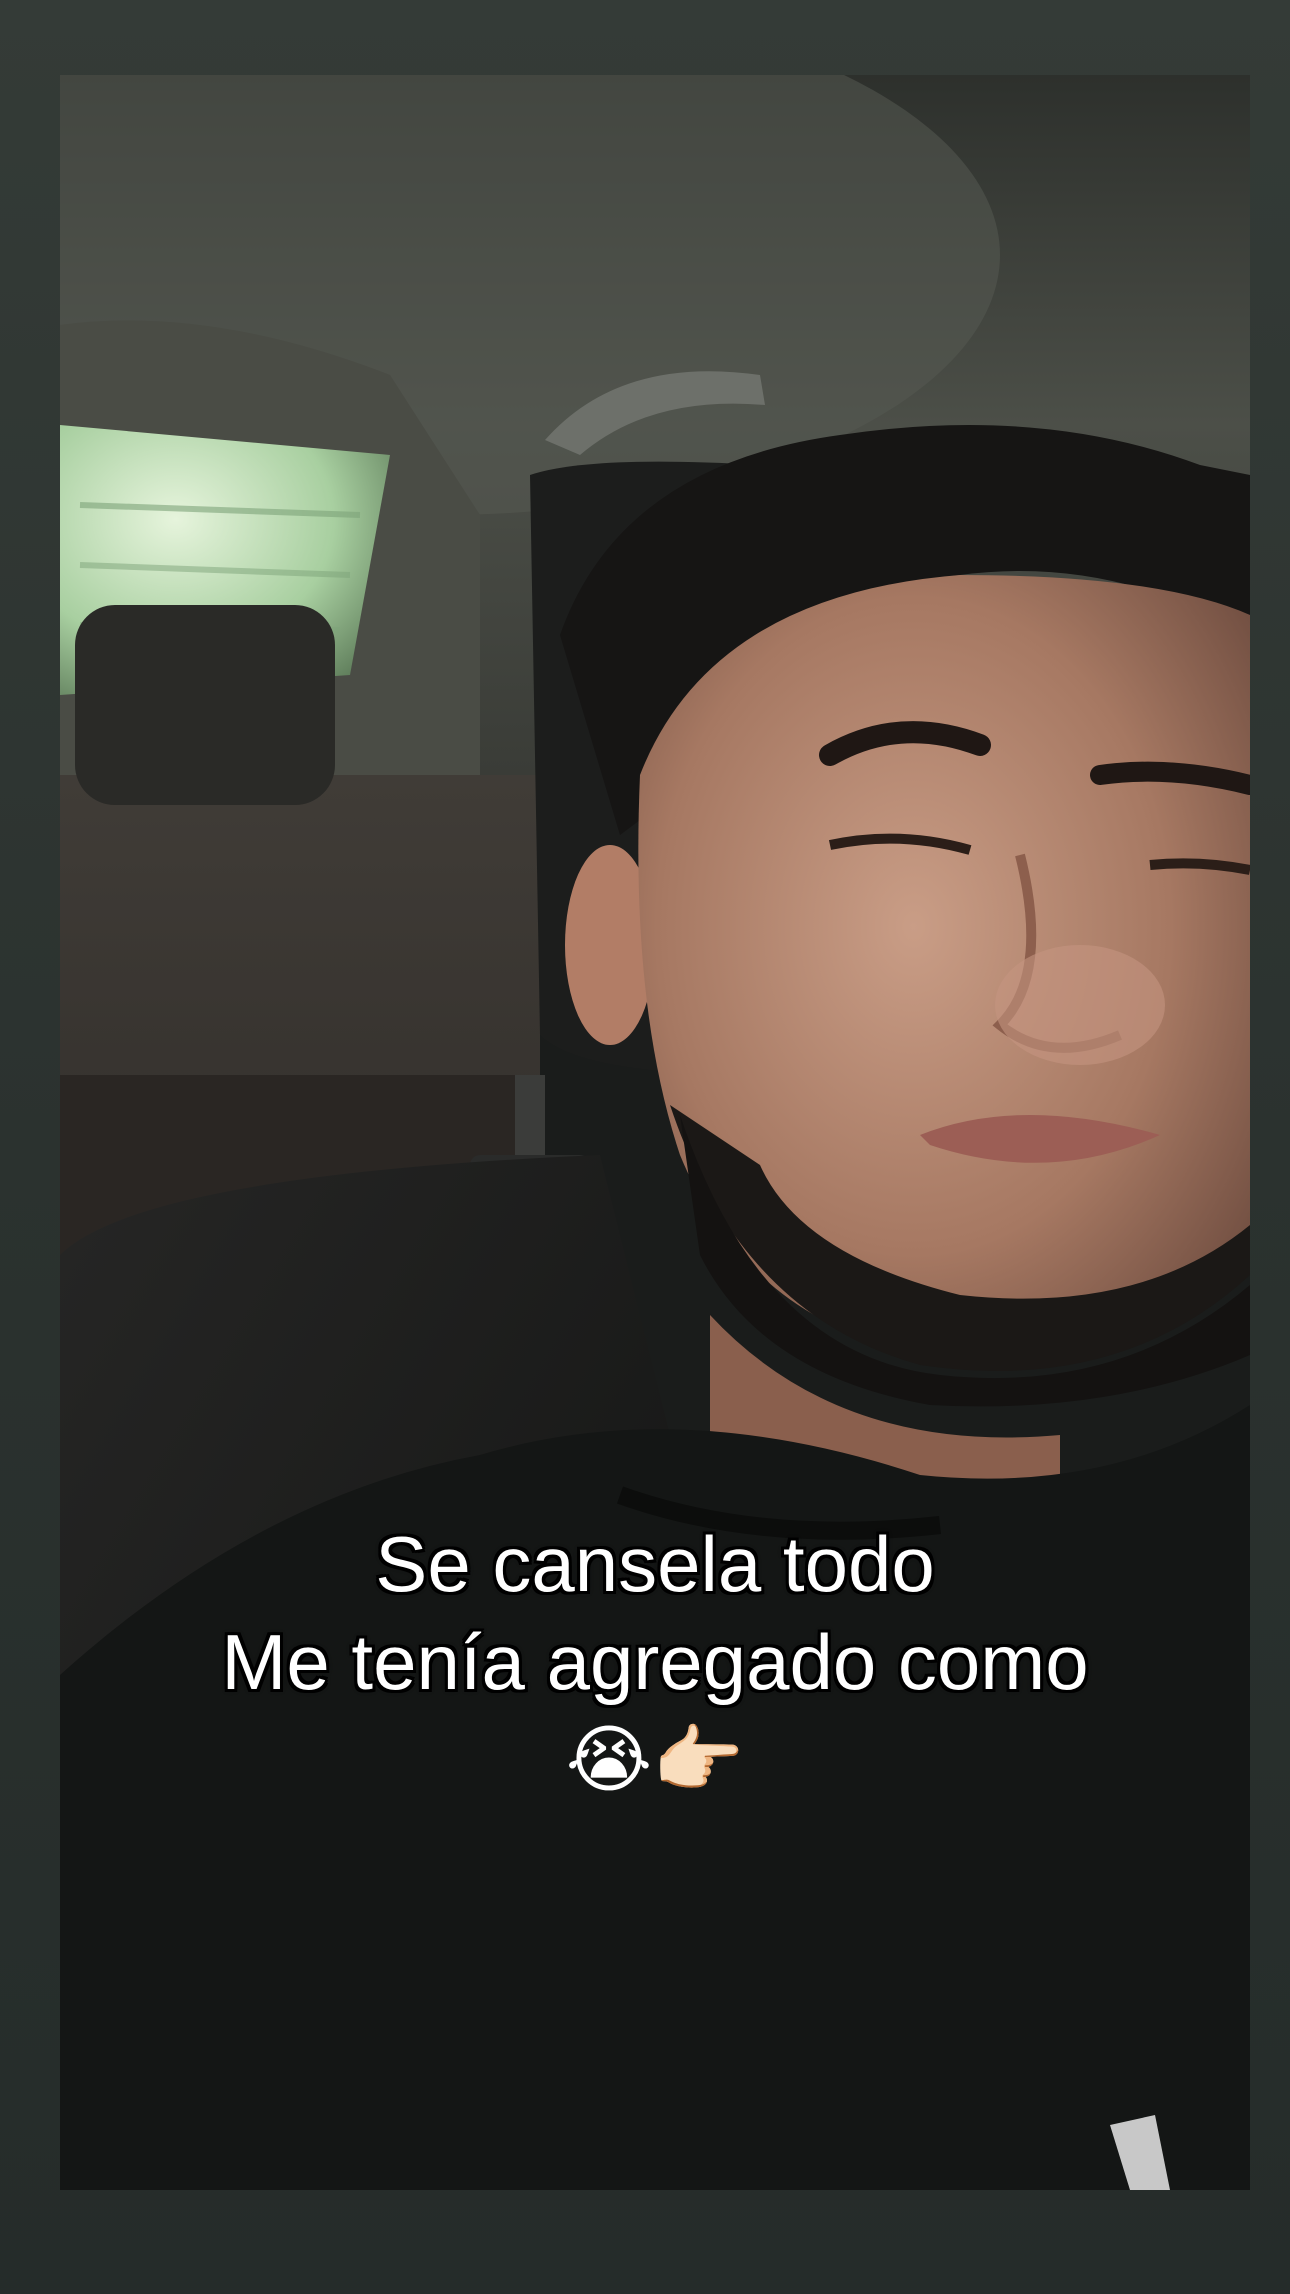 The height and width of the screenshot is (2294, 1290). What do you see at coordinates (655, 1760) in the screenshot?
I see `crying-pointing-emoji-icon: 😭👉🏻` at bounding box center [655, 1760].